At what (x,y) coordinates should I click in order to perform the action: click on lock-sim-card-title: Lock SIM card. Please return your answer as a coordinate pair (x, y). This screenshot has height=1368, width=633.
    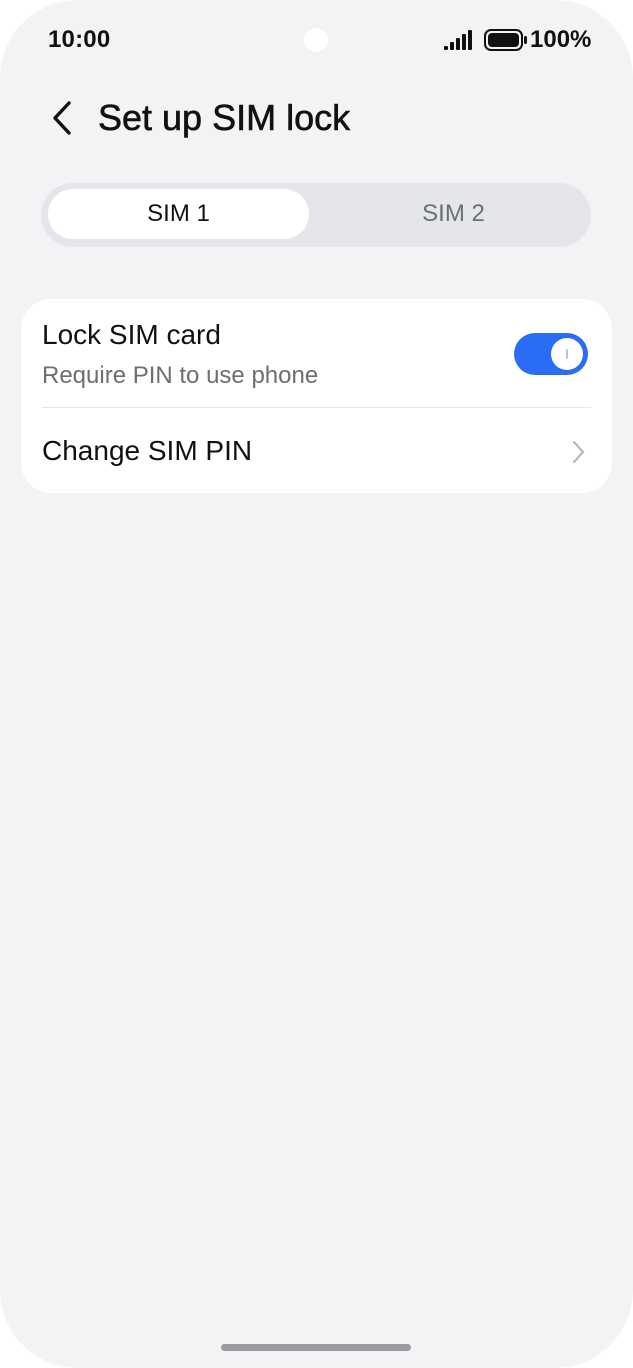
    Looking at the image, I should click on (131, 334).